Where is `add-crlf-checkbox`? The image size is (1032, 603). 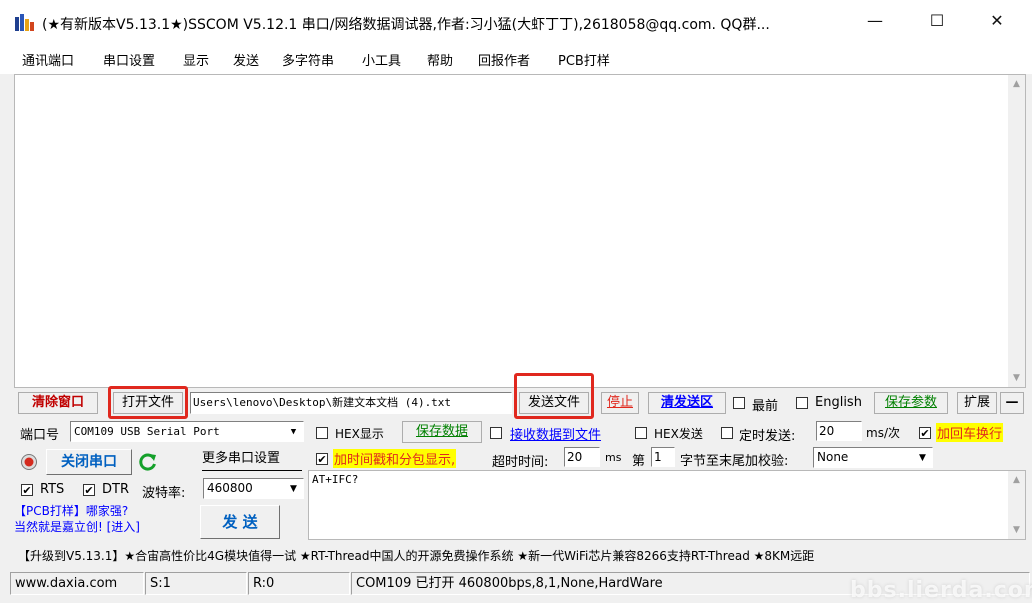 add-crlf-checkbox is located at coordinates (925, 433).